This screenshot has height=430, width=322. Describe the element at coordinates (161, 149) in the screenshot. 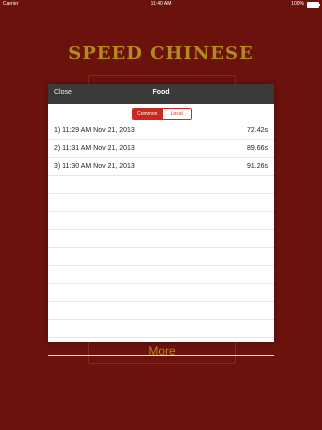

I see `list-item: 2) 11:31 AM Nov 21, 2013 89.66s` at that location.